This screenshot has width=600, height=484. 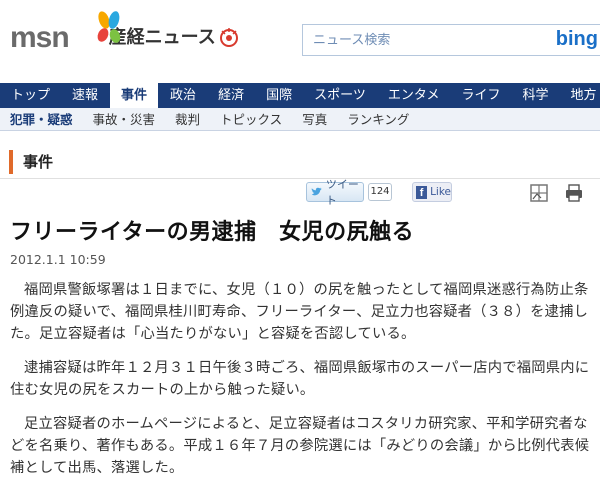 I want to click on print-icon, so click(x=574, y=193).